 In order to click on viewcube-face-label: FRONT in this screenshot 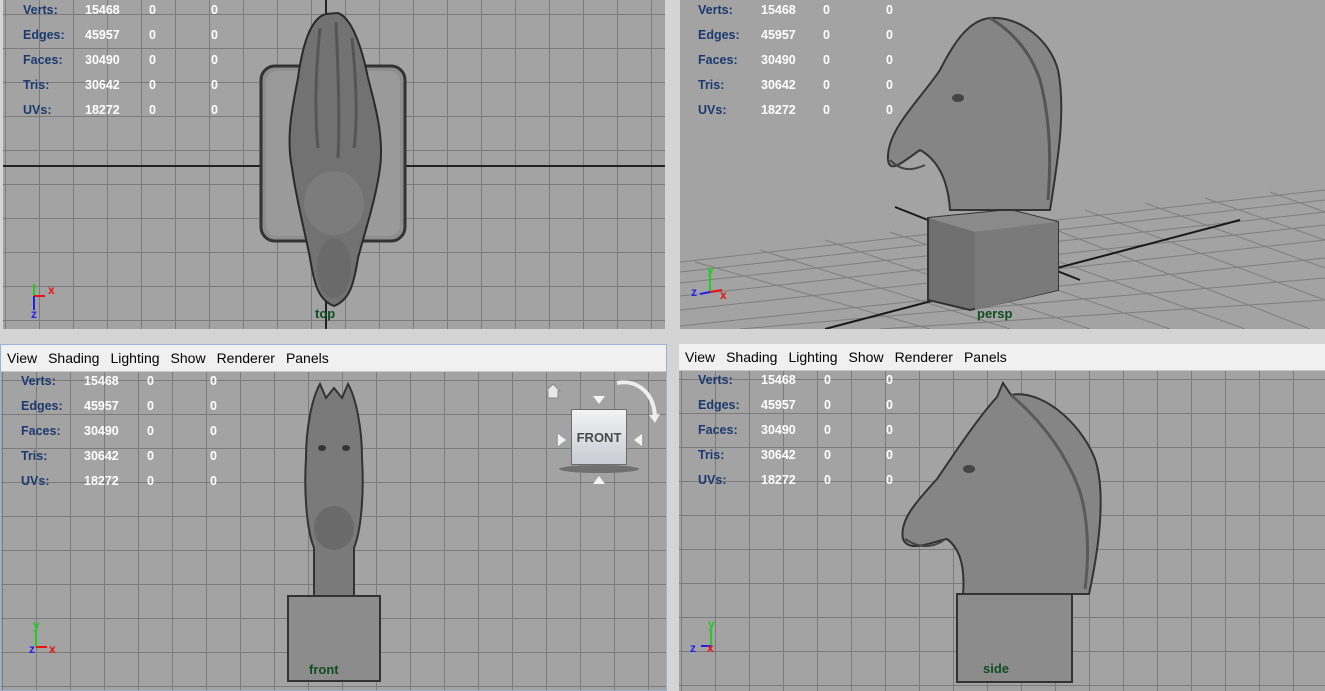, I will do `click(599, 437)`.